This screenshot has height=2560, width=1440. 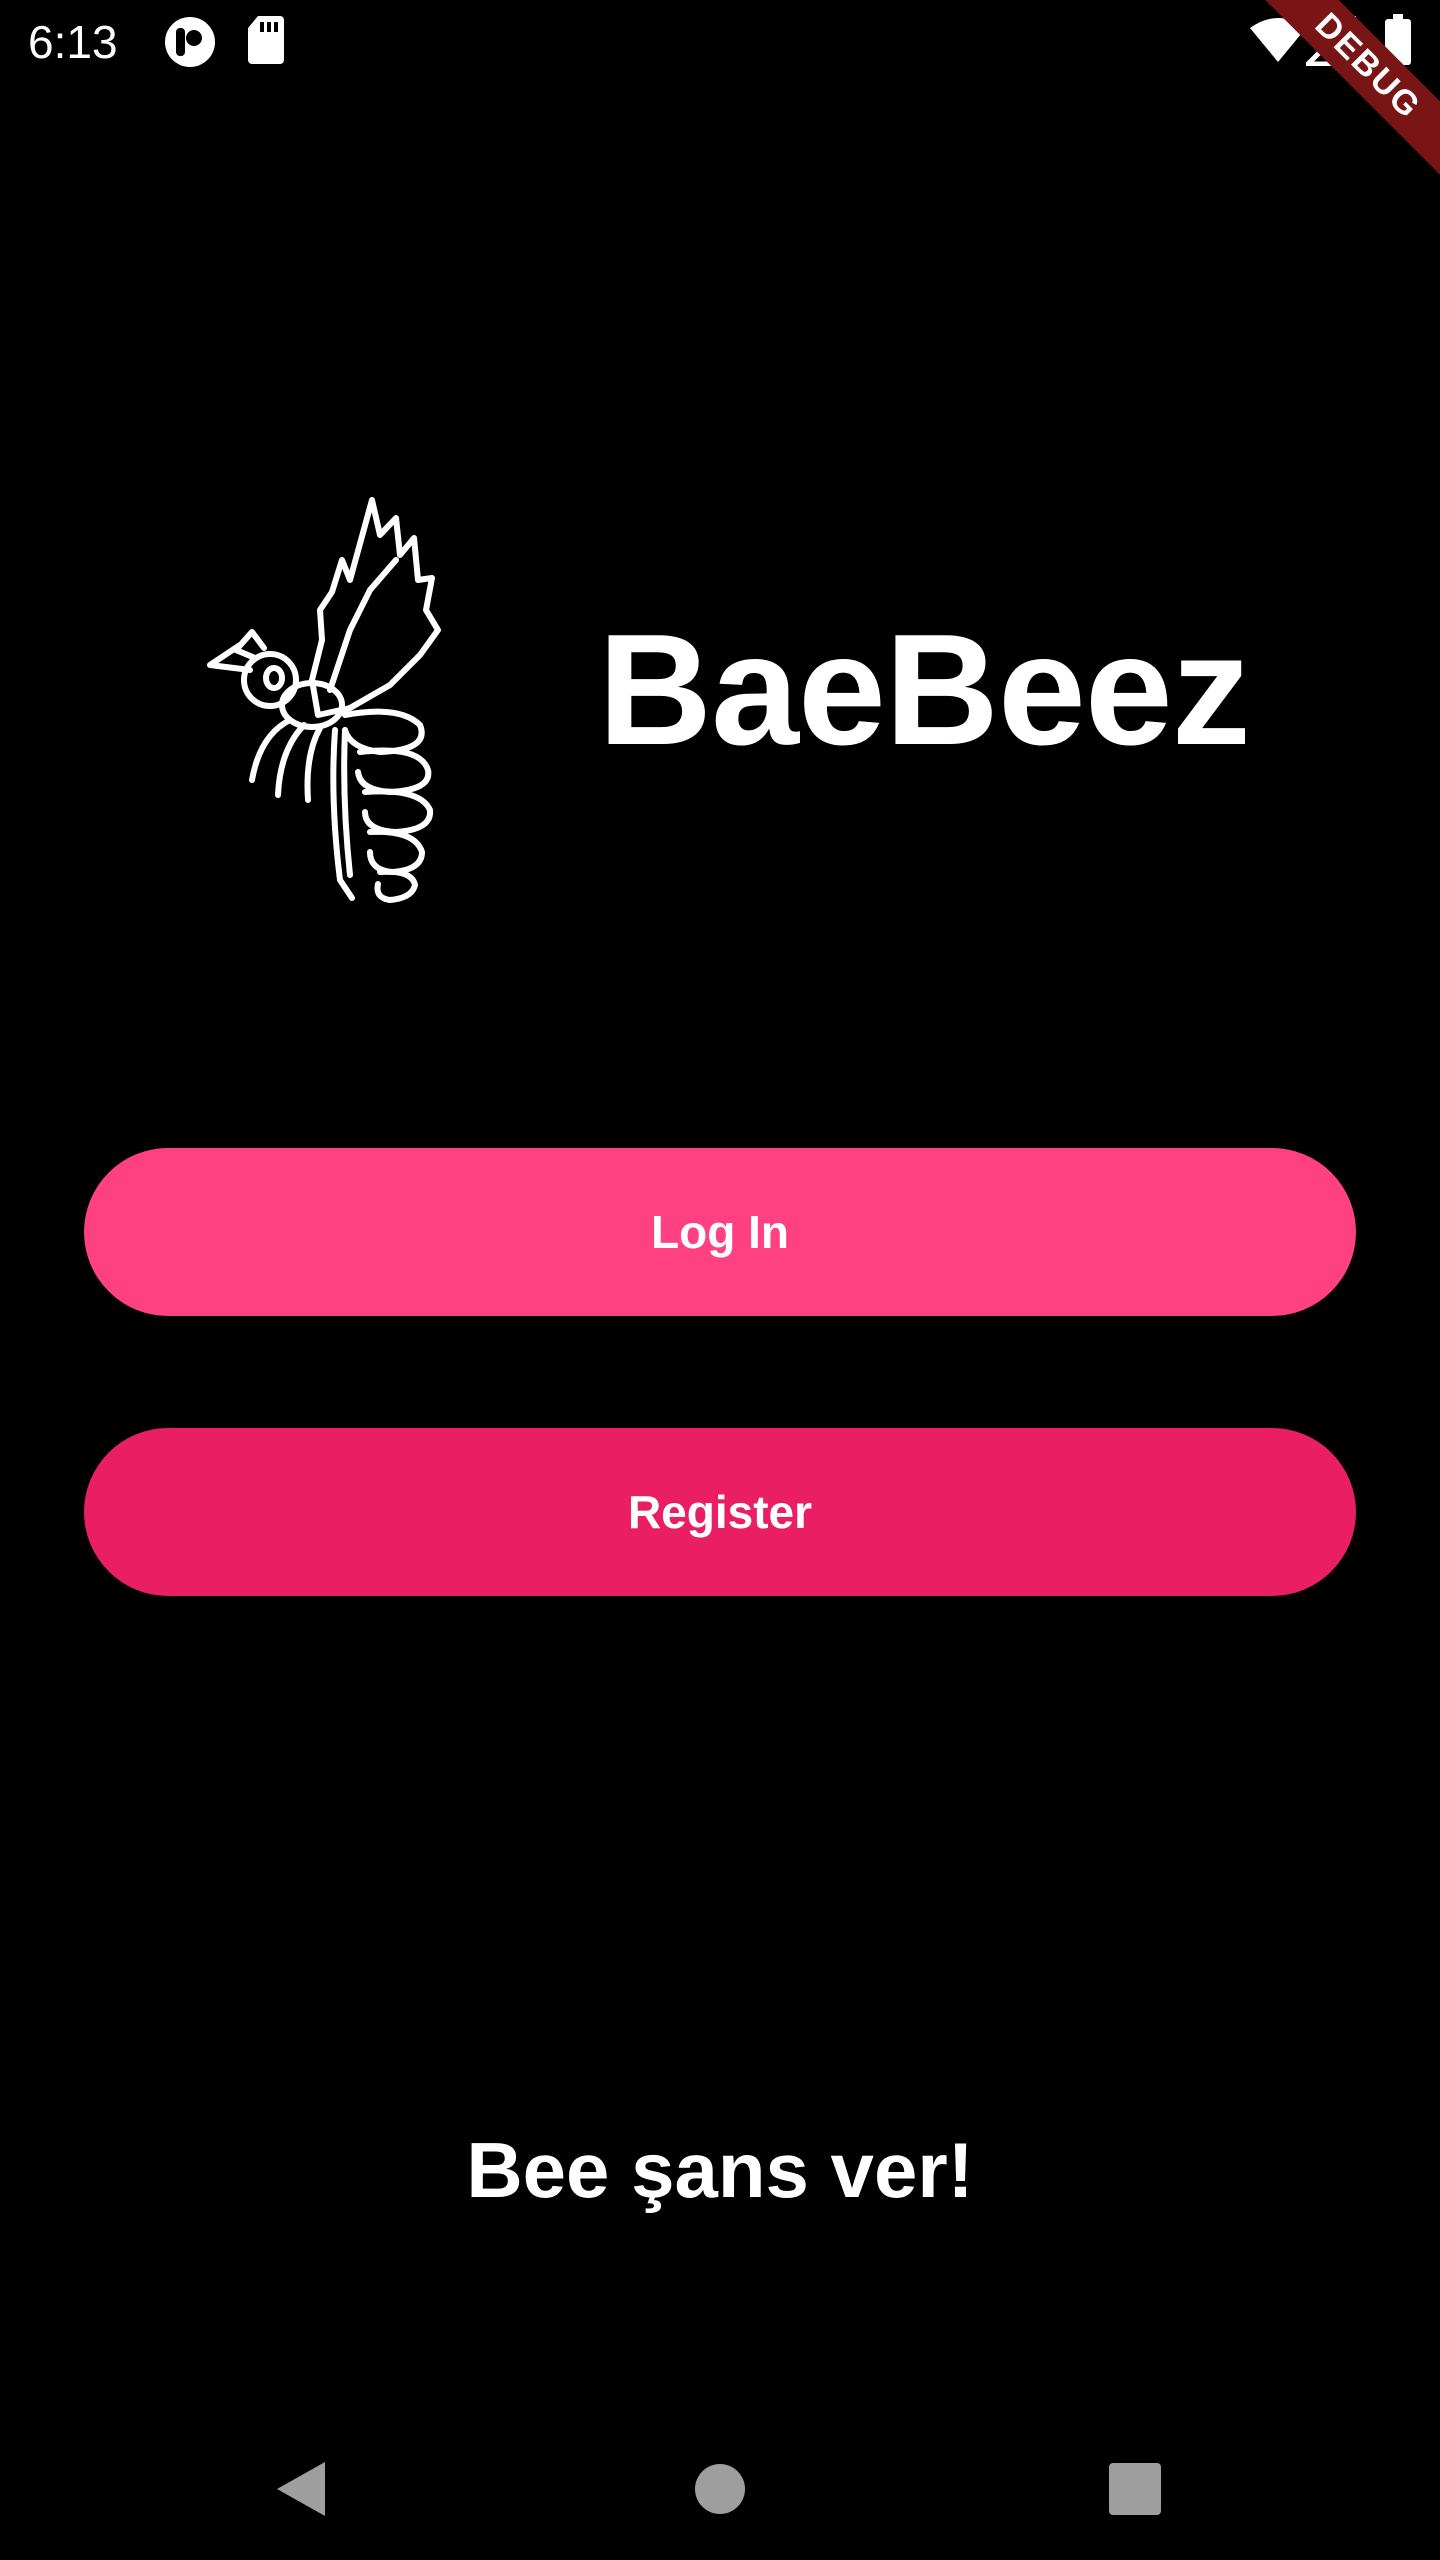 What do you see at coordinates (301, 2489) in the screenshot?
I see `back-icon` at bounding box center [301, 2489].